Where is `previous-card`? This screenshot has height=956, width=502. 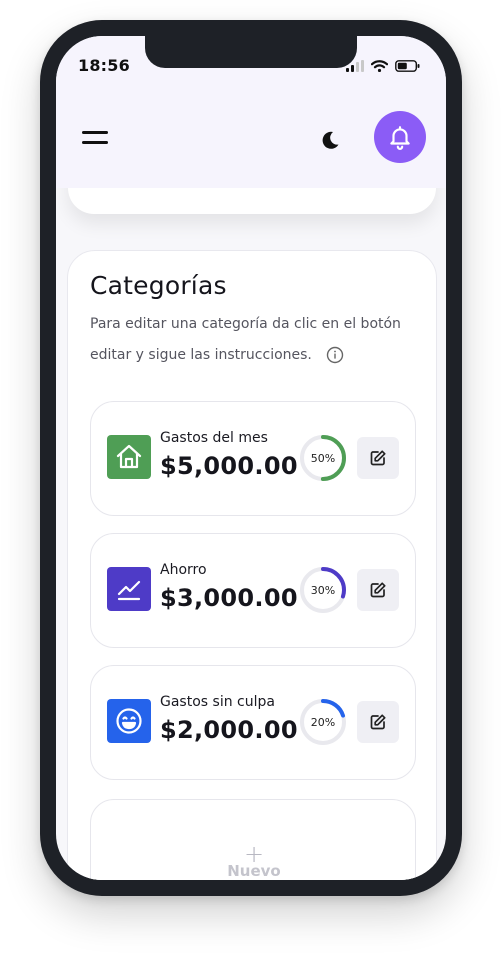
previous-card is located at coordinates (252, 201).